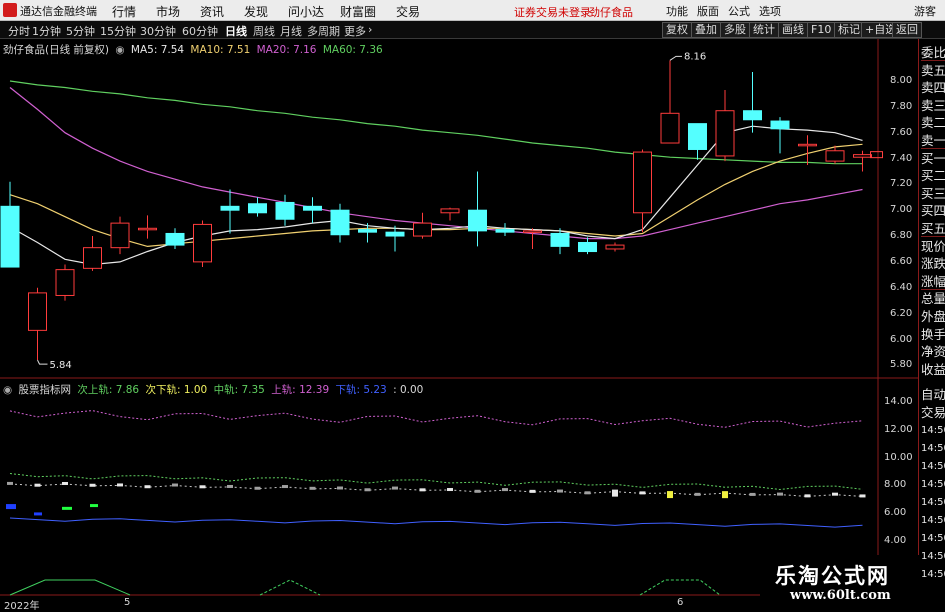 The height and width of the screenshot is (612, 945). I want to click on more-chevron-icon: ›, so click(370, 29).